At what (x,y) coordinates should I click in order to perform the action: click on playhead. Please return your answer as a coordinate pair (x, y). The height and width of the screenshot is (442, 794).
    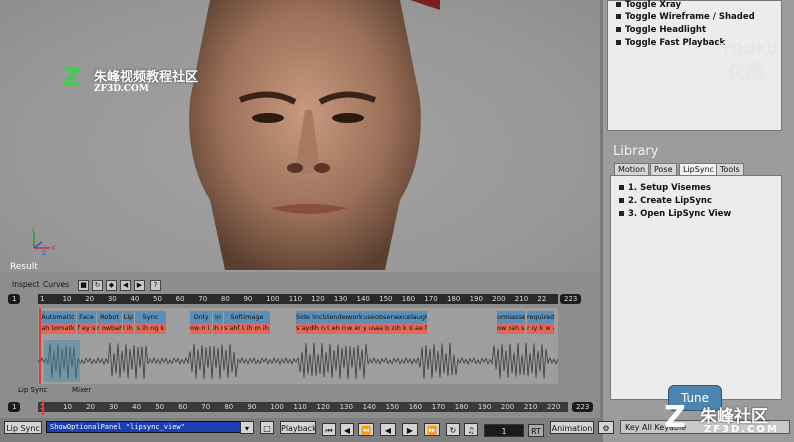
    Looking at the image, I should click on (40, 346).